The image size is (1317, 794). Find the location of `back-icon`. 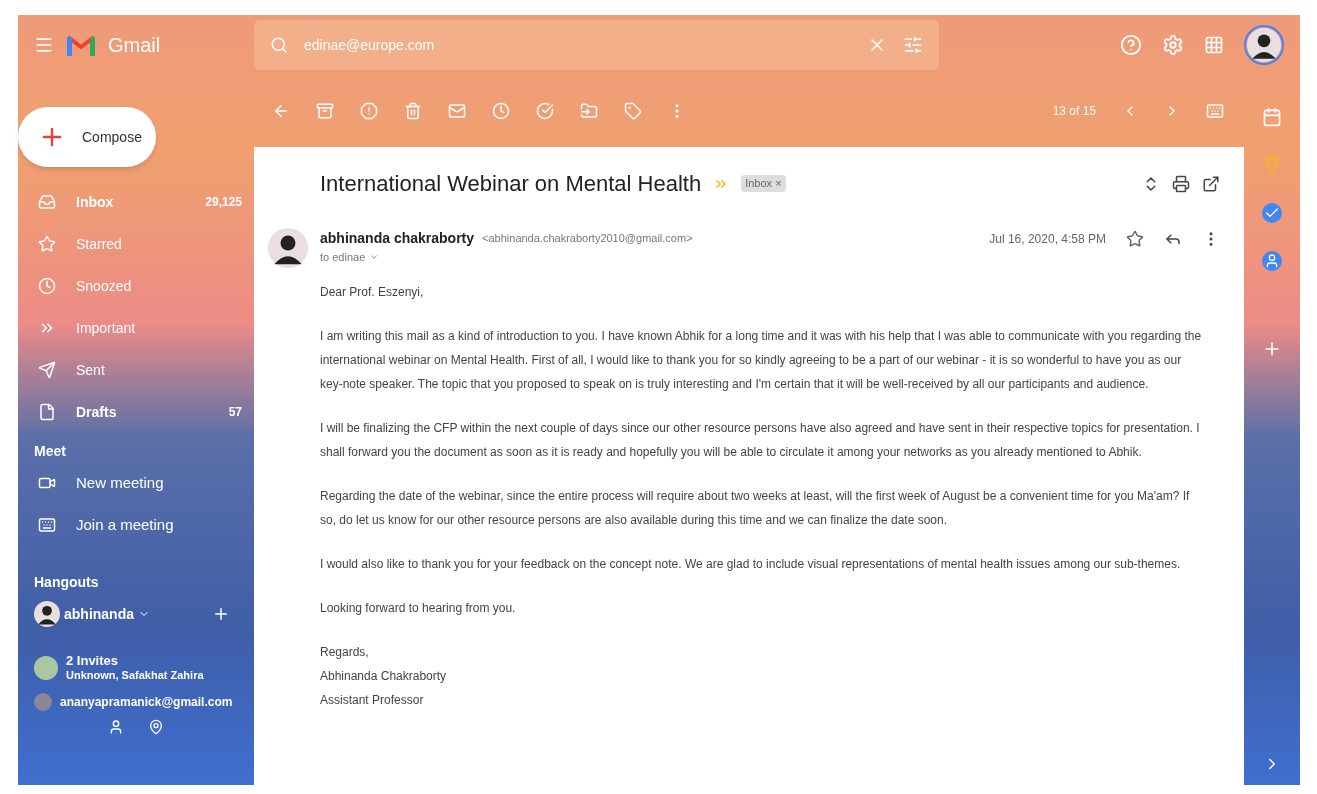

back-icon is located at coordinates (281, 111).